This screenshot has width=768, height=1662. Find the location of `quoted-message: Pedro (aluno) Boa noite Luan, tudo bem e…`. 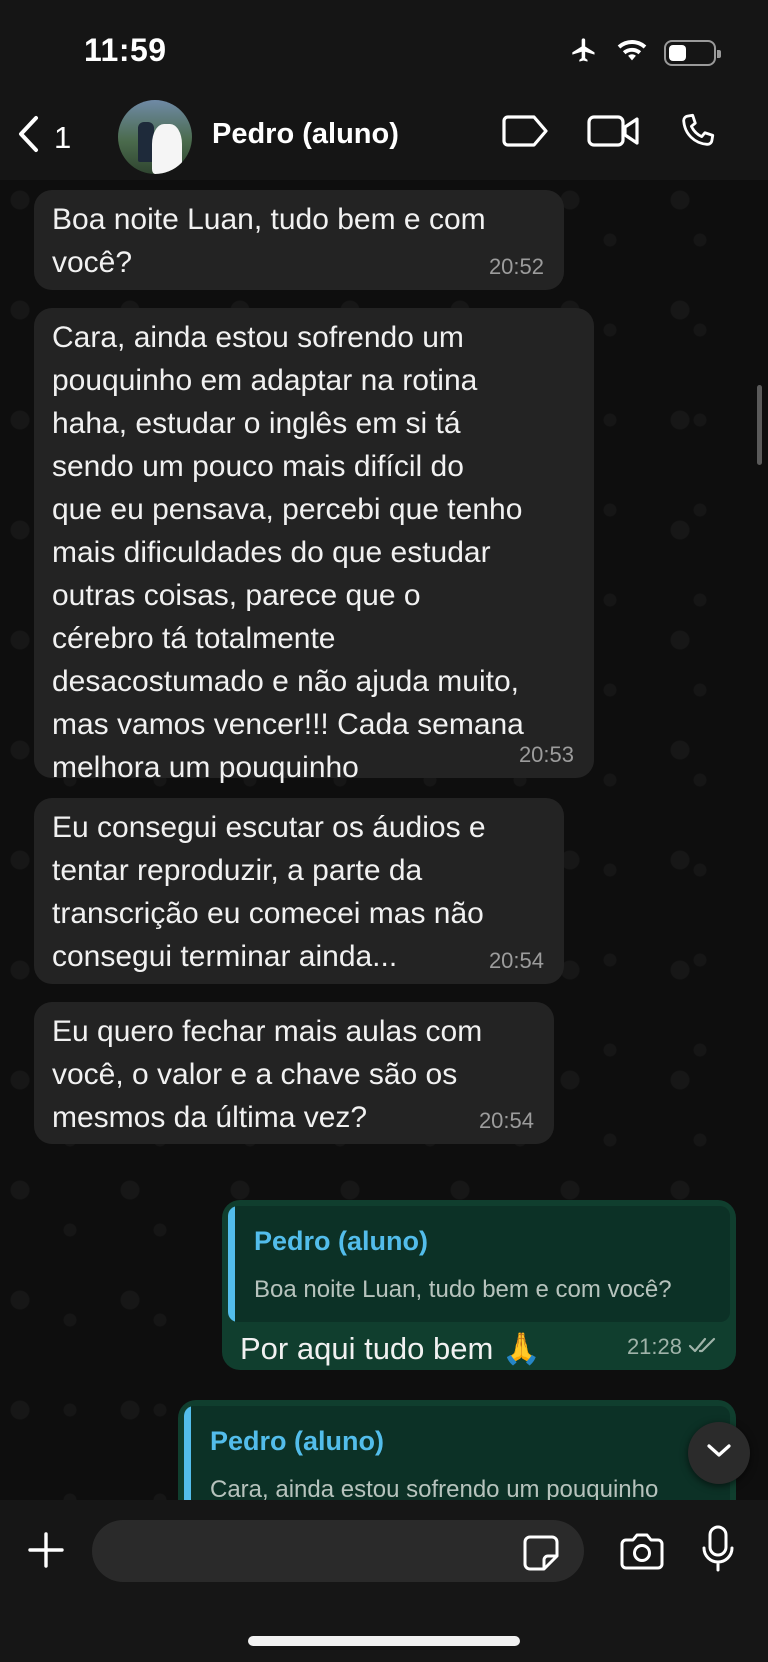

quoted-message: Pedro (aluno) Boa noite Luan, tudo bem e… is located at coordinates (479, 1264).